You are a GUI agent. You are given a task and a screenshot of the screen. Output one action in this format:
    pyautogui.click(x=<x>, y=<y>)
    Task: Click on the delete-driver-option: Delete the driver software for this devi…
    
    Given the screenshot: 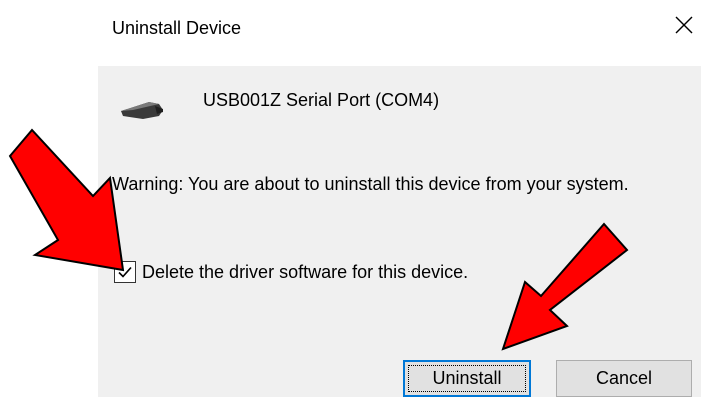 What is the action you would take?
    pyautogui.click(x=291, y=272)
    